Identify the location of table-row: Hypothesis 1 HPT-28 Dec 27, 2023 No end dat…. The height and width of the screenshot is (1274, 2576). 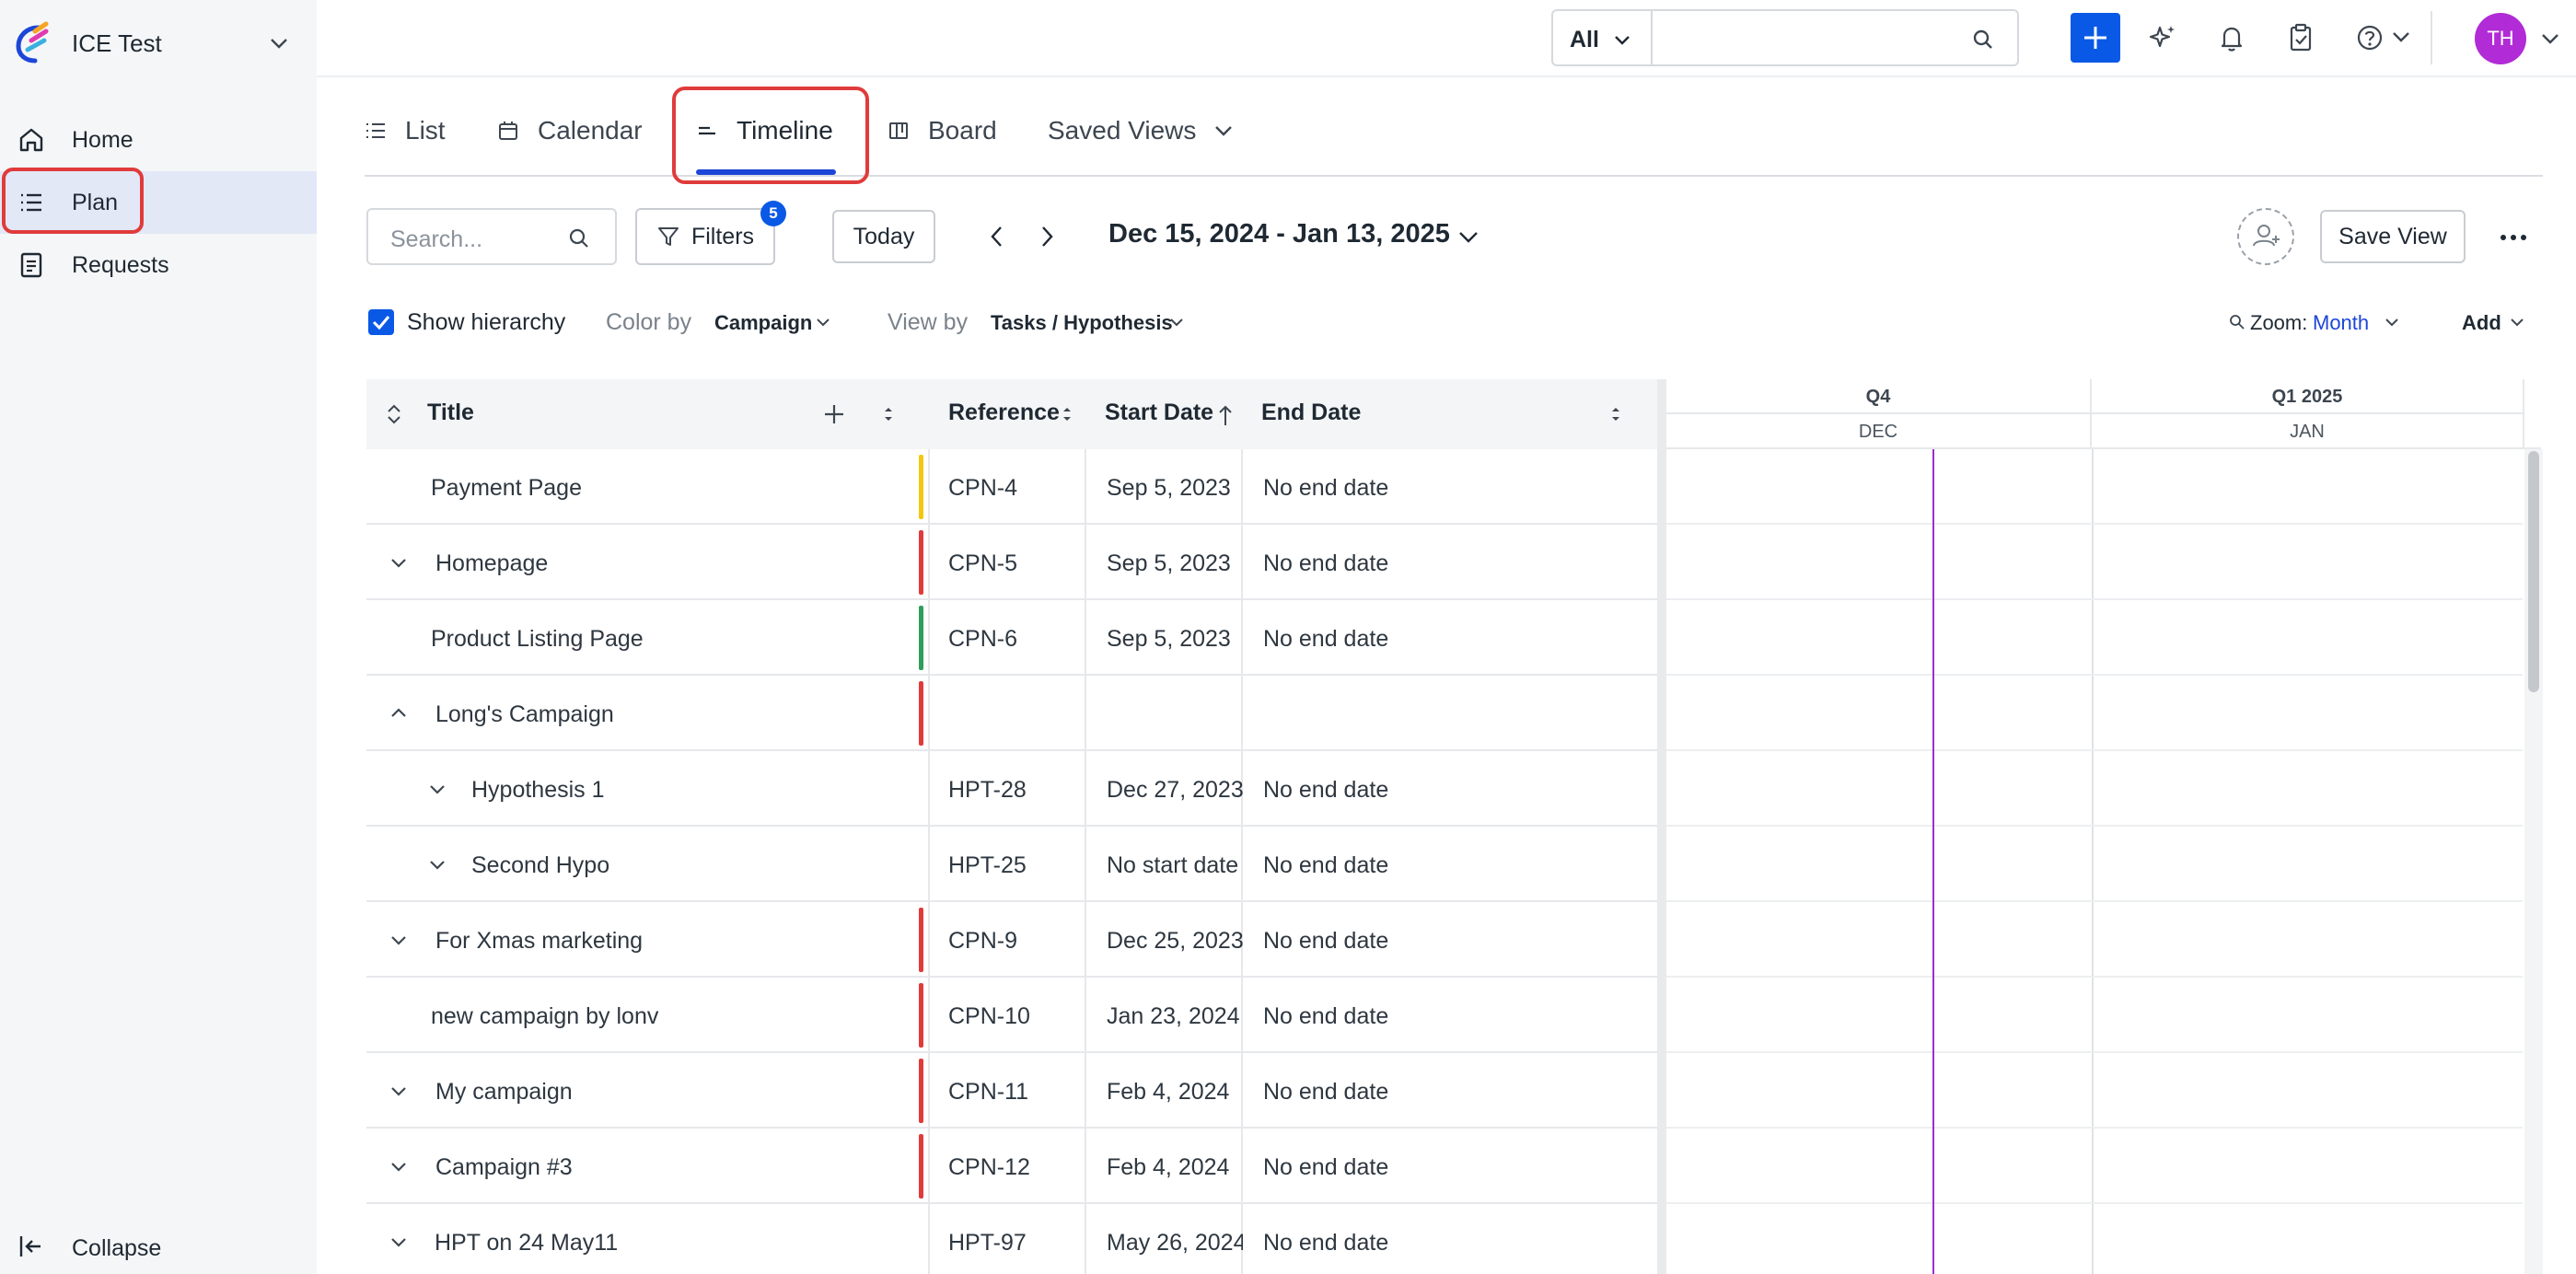
(1012, 789).